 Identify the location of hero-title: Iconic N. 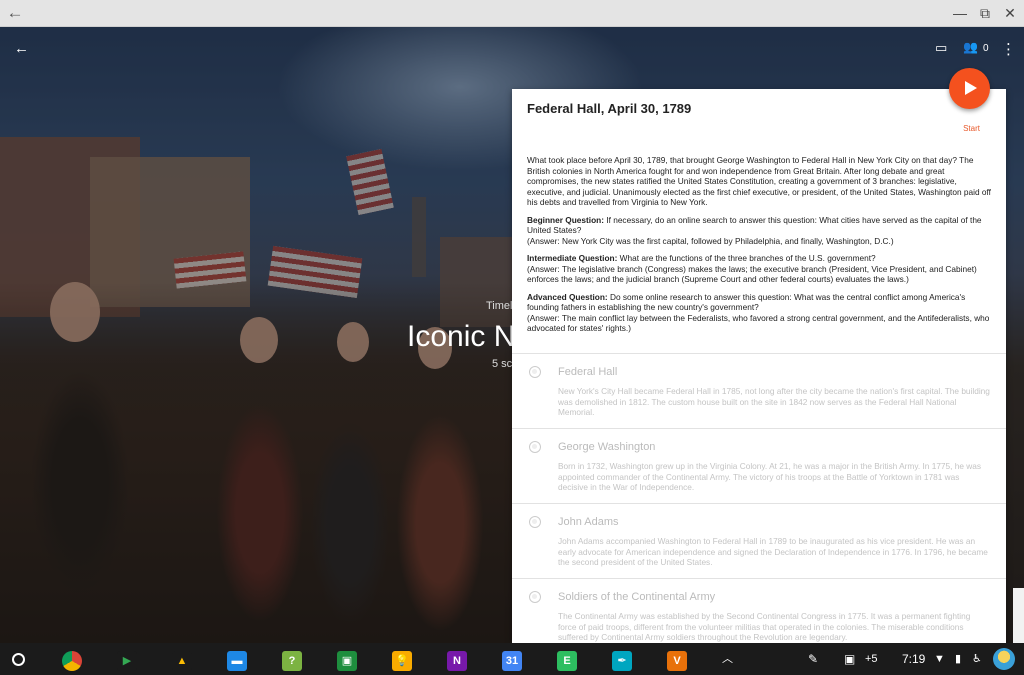
(461, 336).